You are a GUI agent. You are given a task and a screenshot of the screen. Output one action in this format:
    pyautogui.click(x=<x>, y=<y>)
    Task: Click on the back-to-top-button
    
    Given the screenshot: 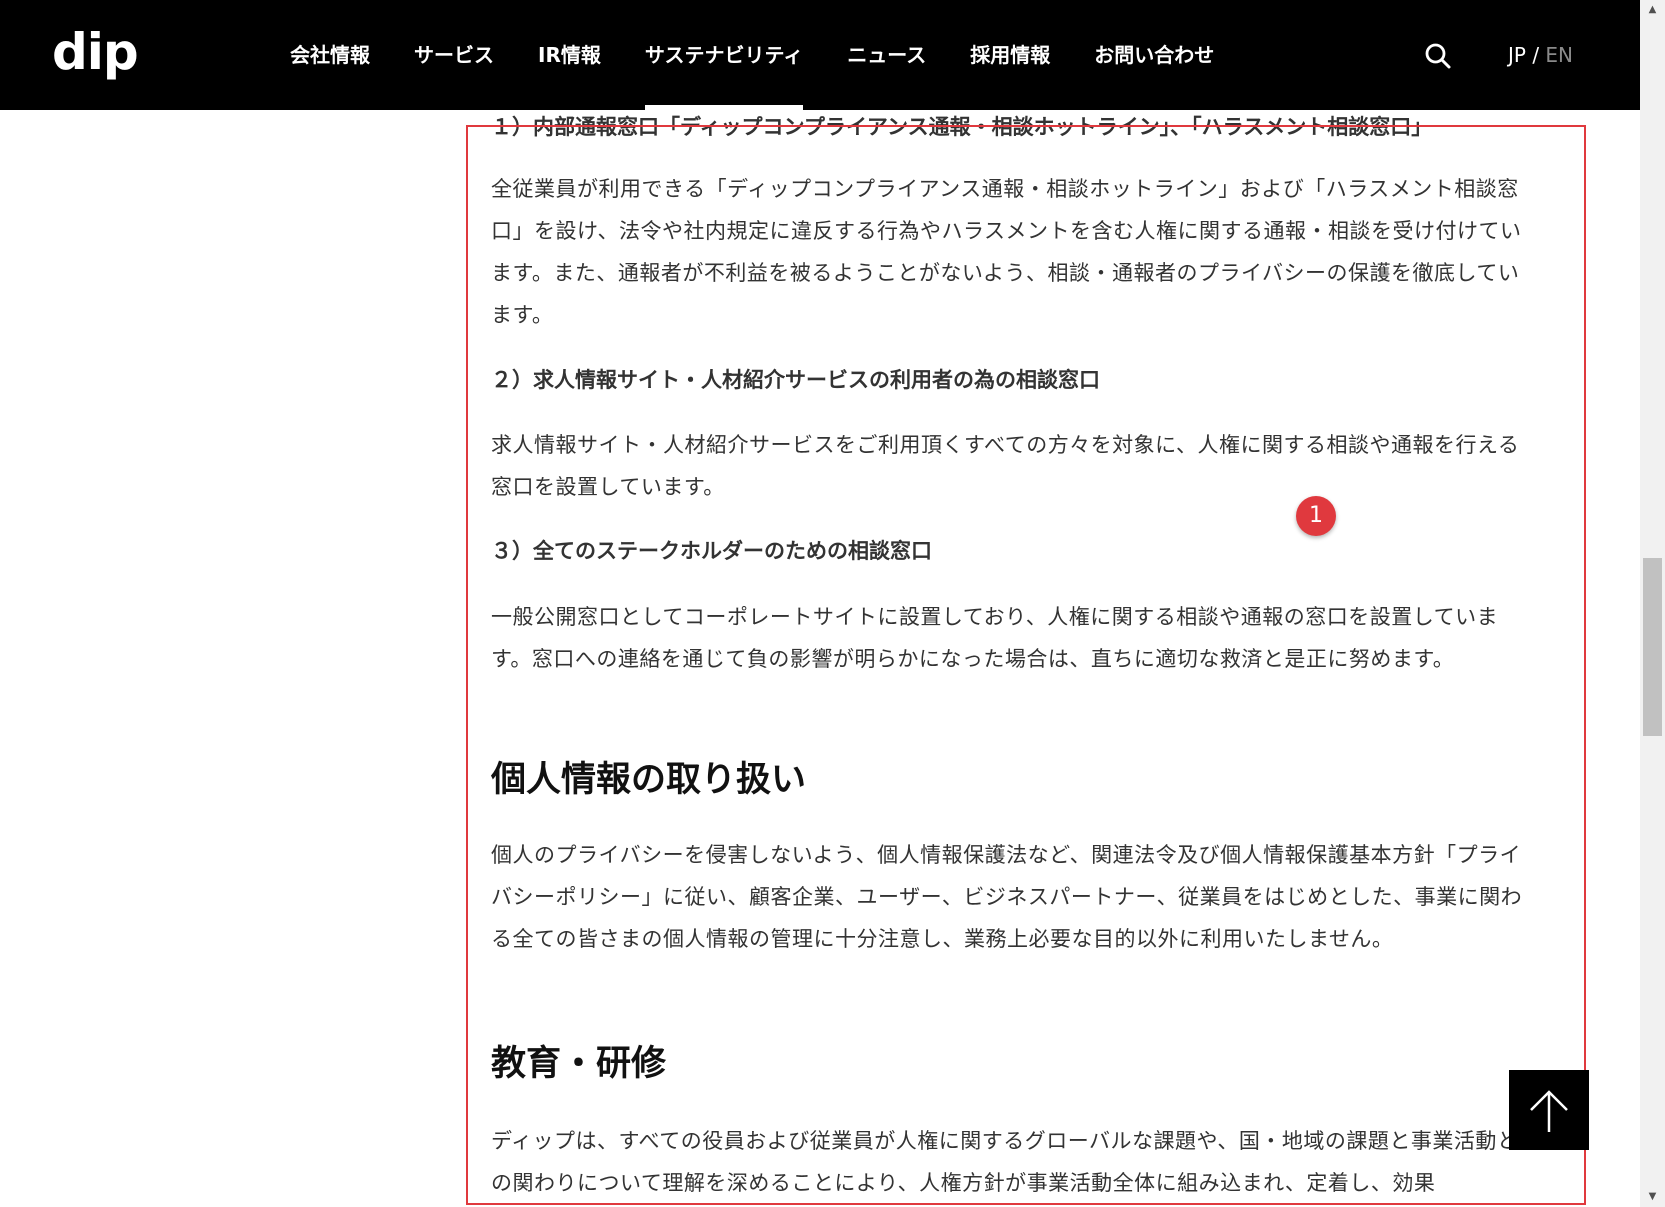 What is the action you would take?
    pyautogui.click(x=1549, y=1110)
    